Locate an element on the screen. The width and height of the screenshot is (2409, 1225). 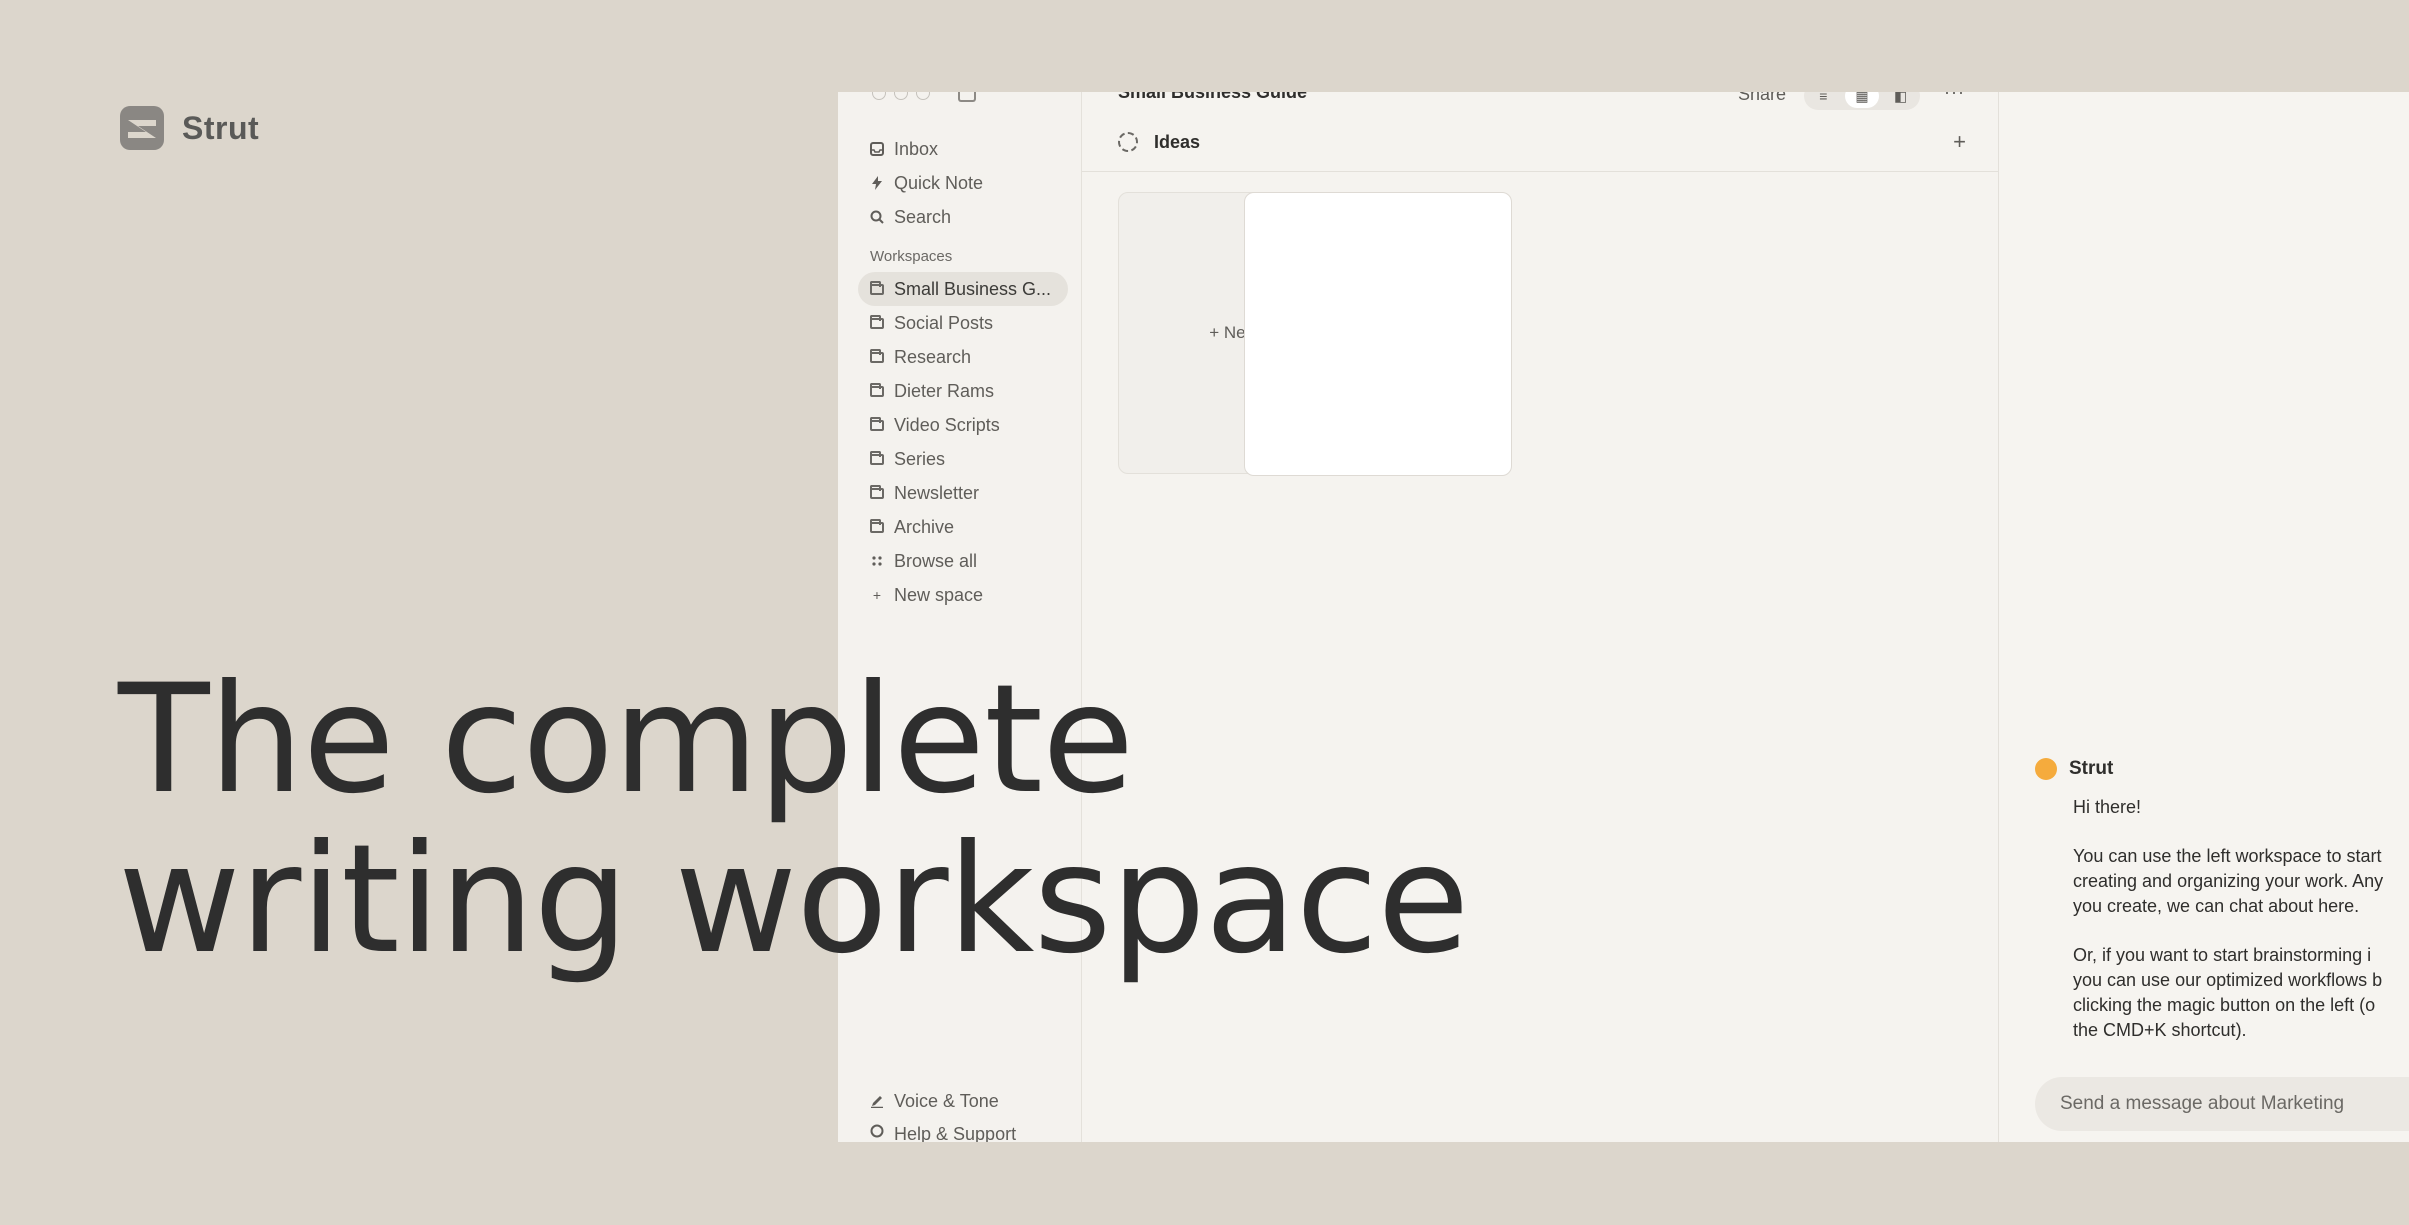
chat-line: creating and organizing your work. Any is located at coordinates (2228, 881).